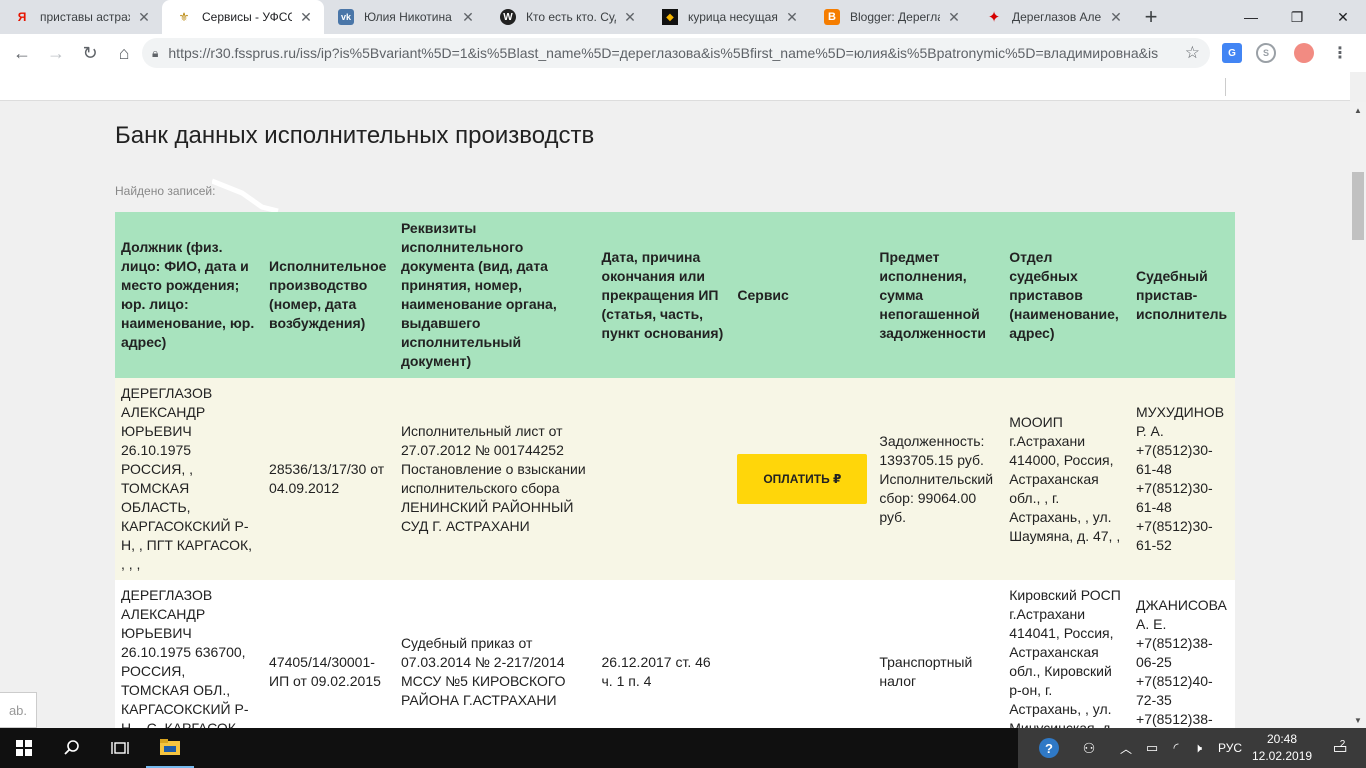 Image resolution: width=1366 pixels, height=768 pixels. I want to click on file-explorer-button, so click(170, 748).